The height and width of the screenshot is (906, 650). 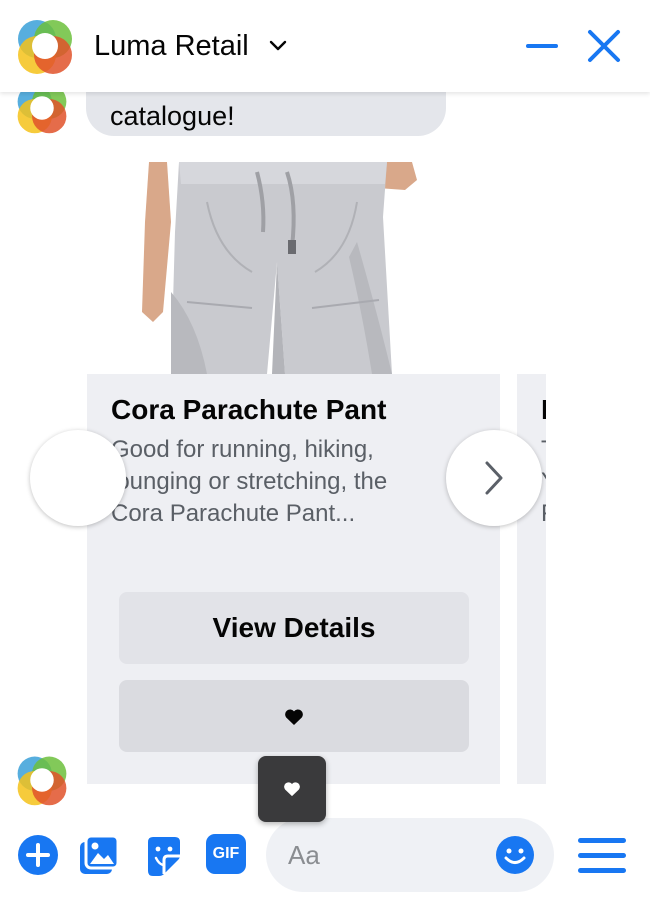 I want to click on card-description-line: F, so click(x=543, y=514).